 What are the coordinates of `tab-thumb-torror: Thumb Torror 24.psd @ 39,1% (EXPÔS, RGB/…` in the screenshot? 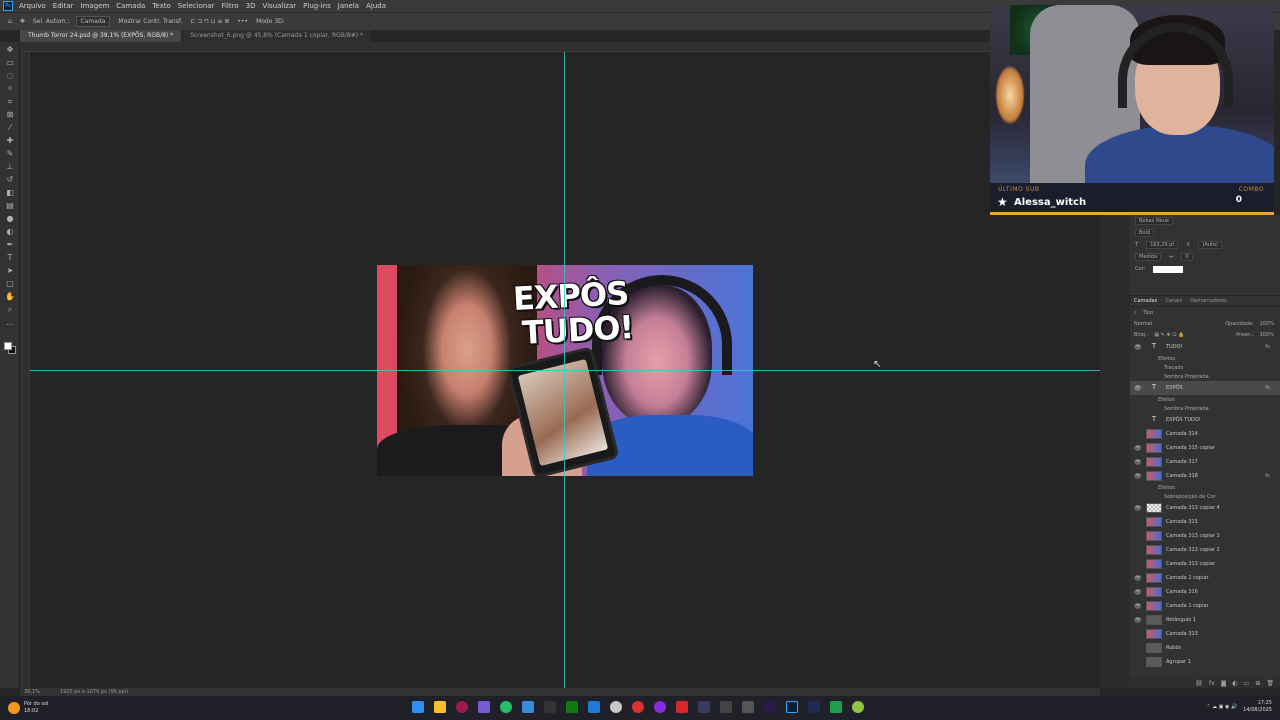 It's located at (101, 36).